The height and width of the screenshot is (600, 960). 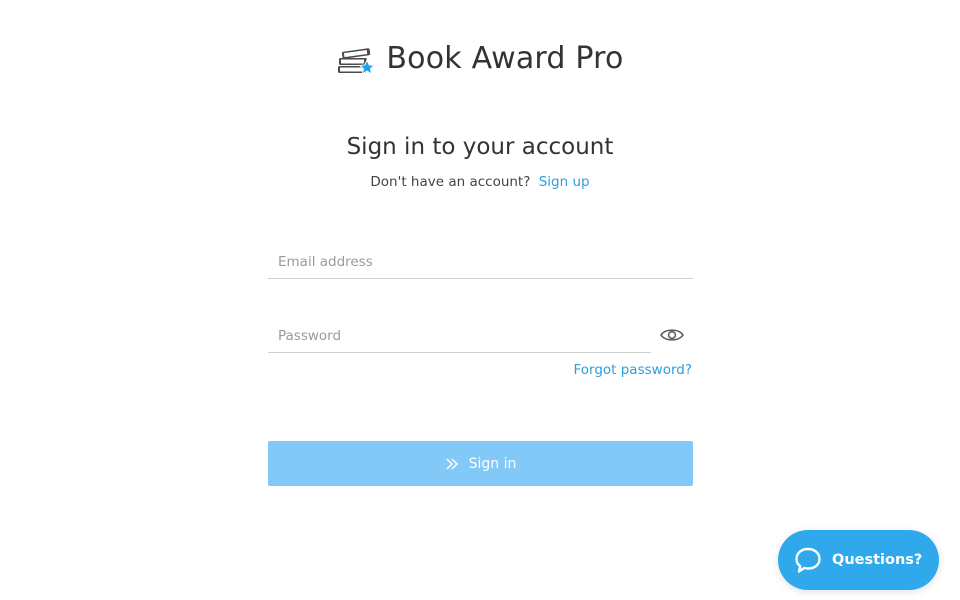 I want to click on double-chevron-right-icon, so click(x=452, y=464).